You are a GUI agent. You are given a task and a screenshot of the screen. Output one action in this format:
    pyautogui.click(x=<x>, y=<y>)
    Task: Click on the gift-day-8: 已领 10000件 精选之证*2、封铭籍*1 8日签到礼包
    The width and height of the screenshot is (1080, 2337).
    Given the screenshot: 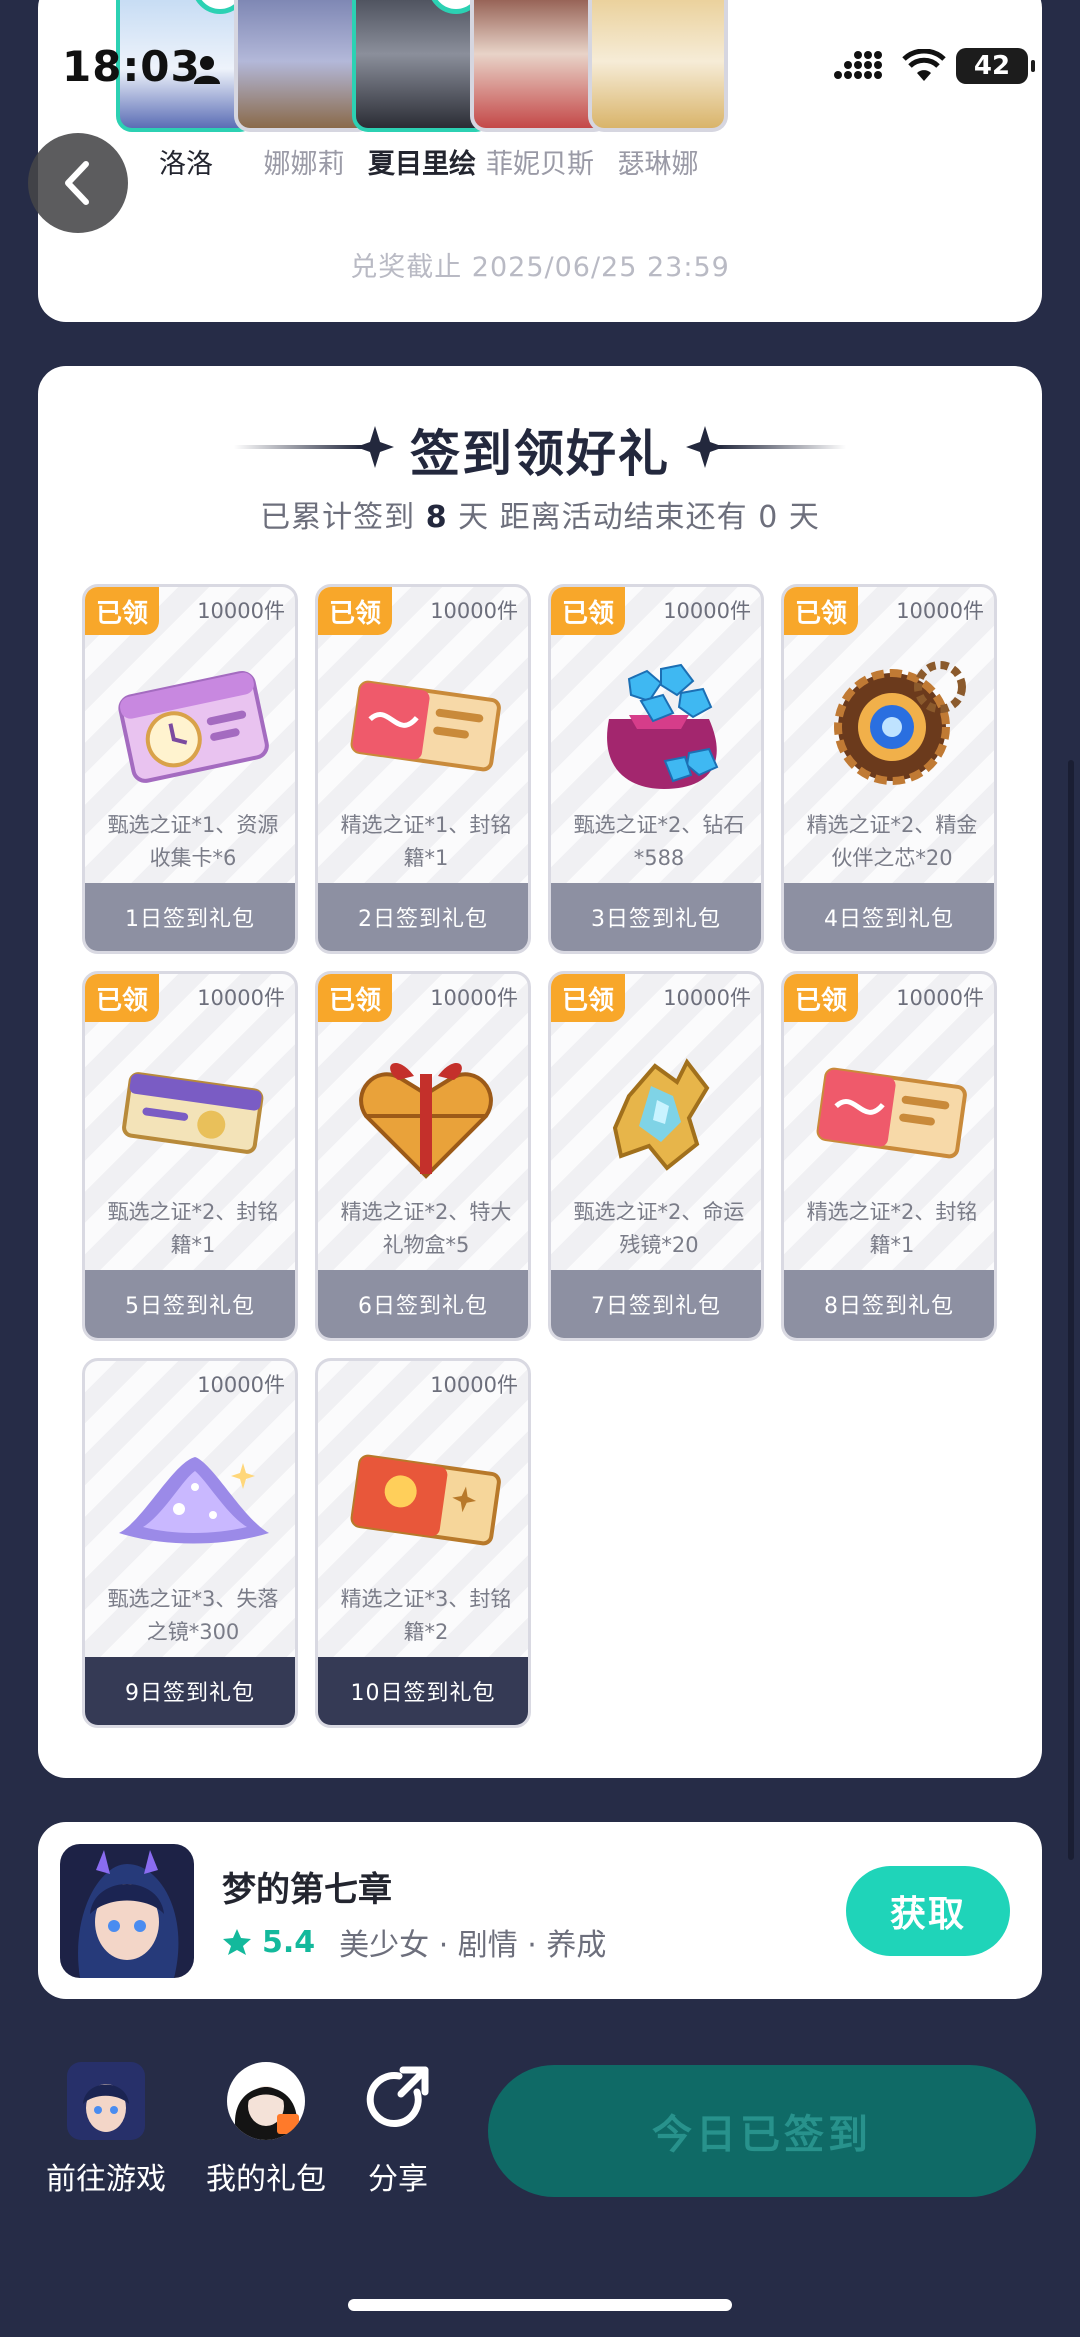 What is the action you would take?
    pyautogui.click(x=889, y=1156)
    